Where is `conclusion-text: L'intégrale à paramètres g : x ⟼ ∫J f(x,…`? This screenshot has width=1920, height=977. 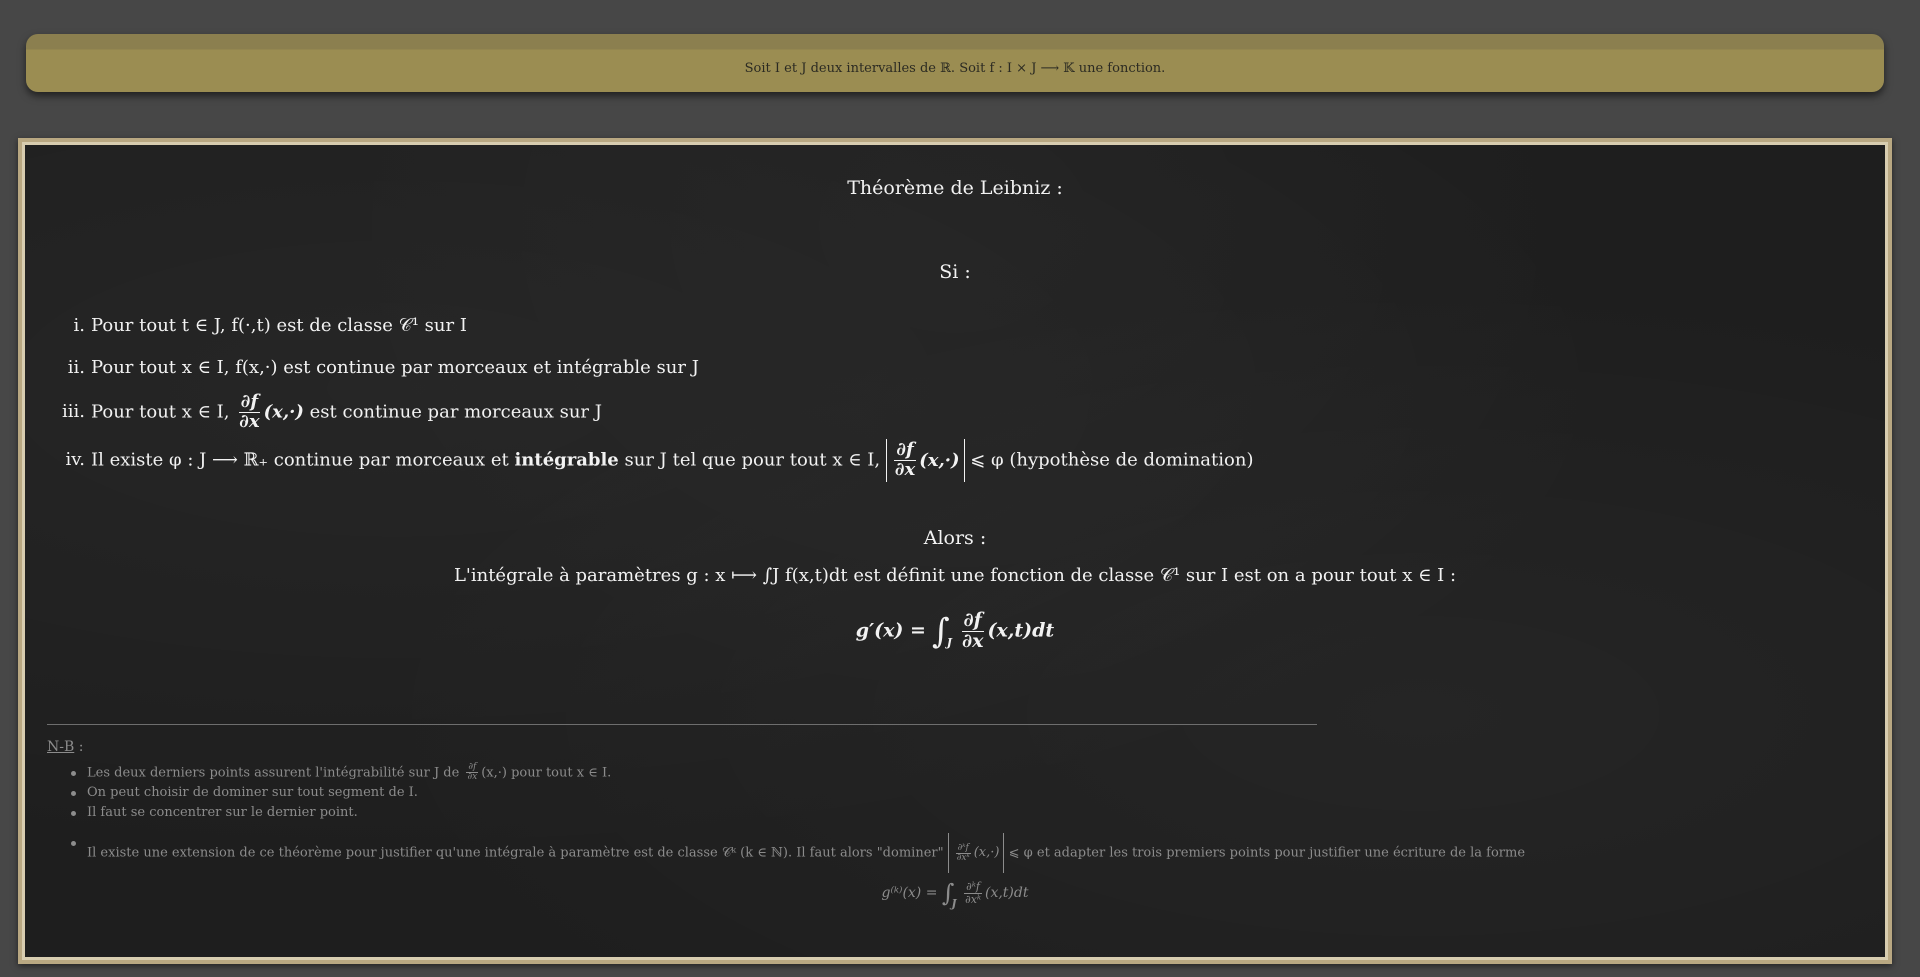 conclusion-text: L'intégrale à paramètres g : x ⟼ ∫J f(x,… is located at coordinates (955, 575).